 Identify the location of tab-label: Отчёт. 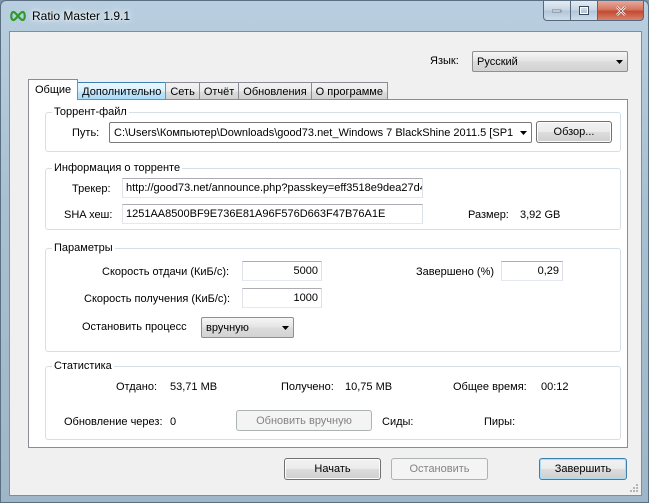
(219, 91).